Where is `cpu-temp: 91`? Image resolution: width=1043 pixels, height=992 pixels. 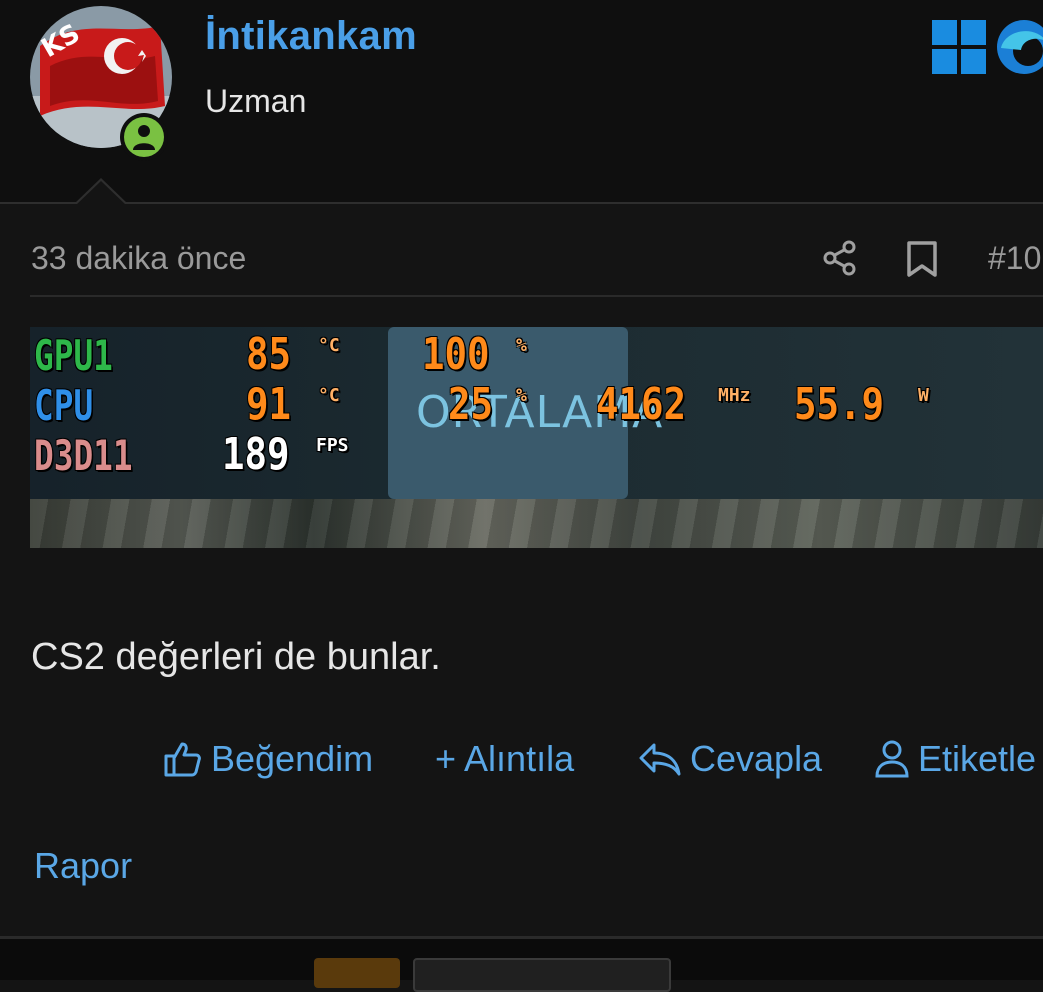 cpu-temp: 91 is located at coordinates (269, 404).